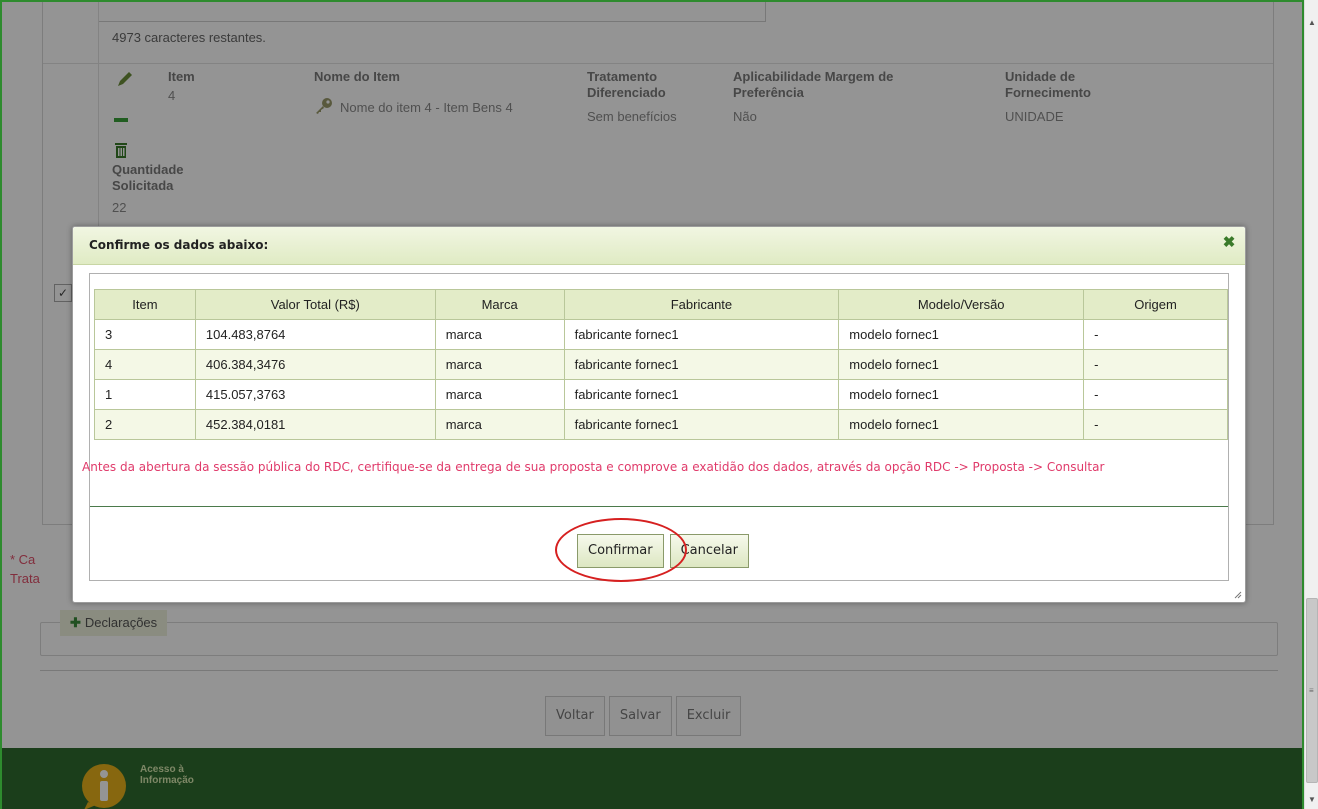 The image size is (1318, 809). Describe the element at coordinates (145, 424) in the screenshot. I see `cell-item: 2` at that location.